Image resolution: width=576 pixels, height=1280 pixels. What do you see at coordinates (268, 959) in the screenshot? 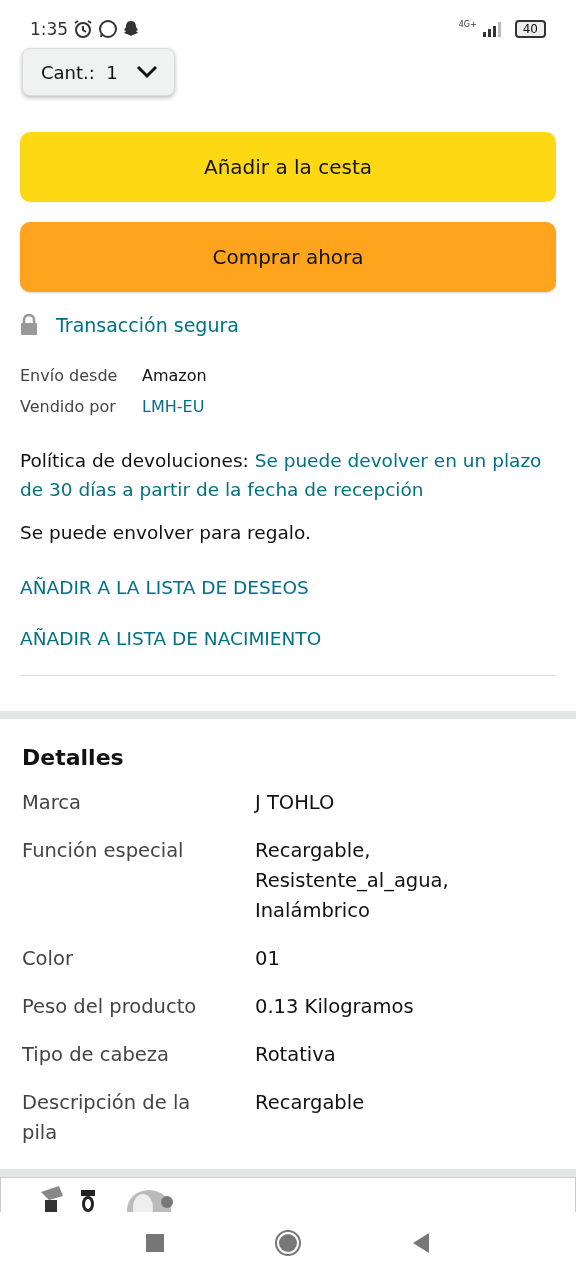
I see `detail-value: 01` at bounding box center [268, 959].